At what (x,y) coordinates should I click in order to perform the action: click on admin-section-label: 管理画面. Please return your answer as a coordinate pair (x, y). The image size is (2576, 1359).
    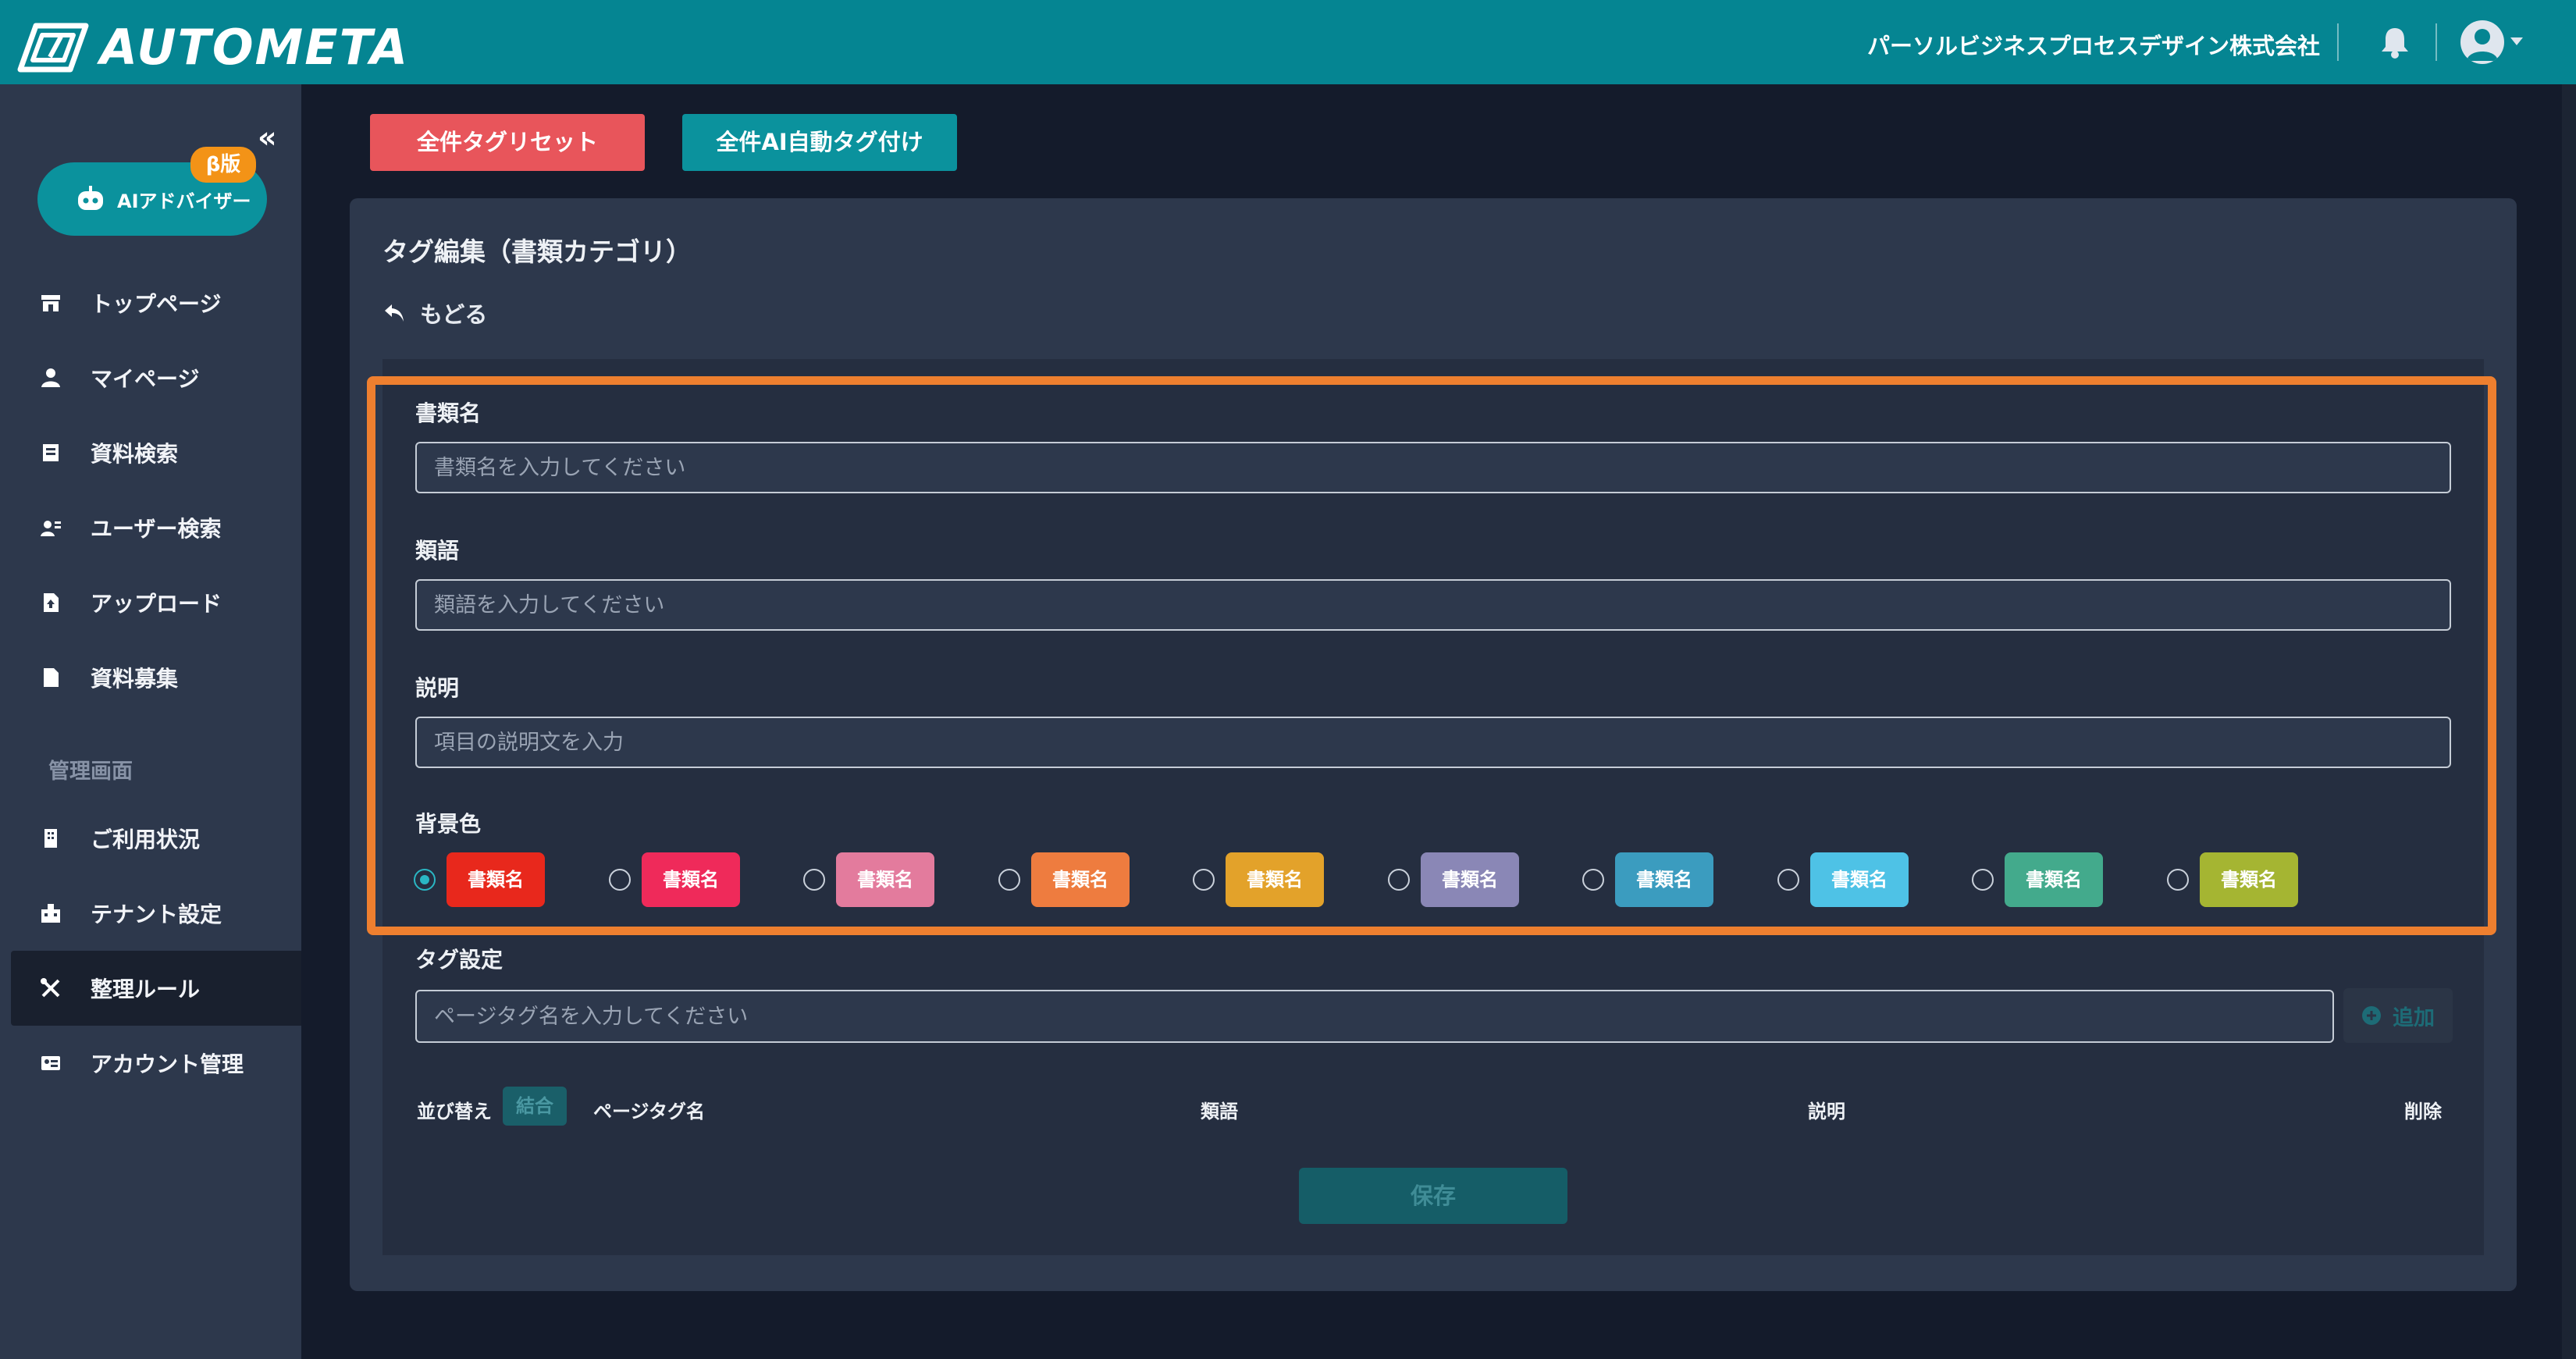
    Looking at the image, I should click on (90, 772).